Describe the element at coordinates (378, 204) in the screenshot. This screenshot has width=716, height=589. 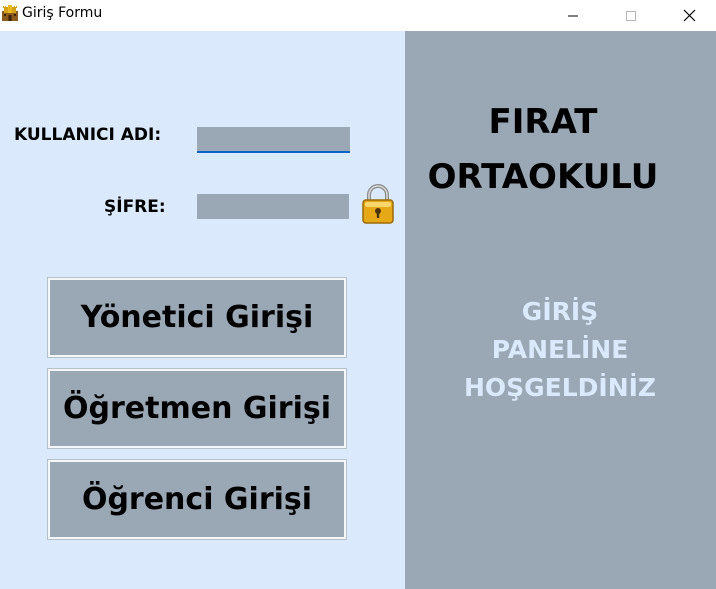
I see `lock-icon` at that location.